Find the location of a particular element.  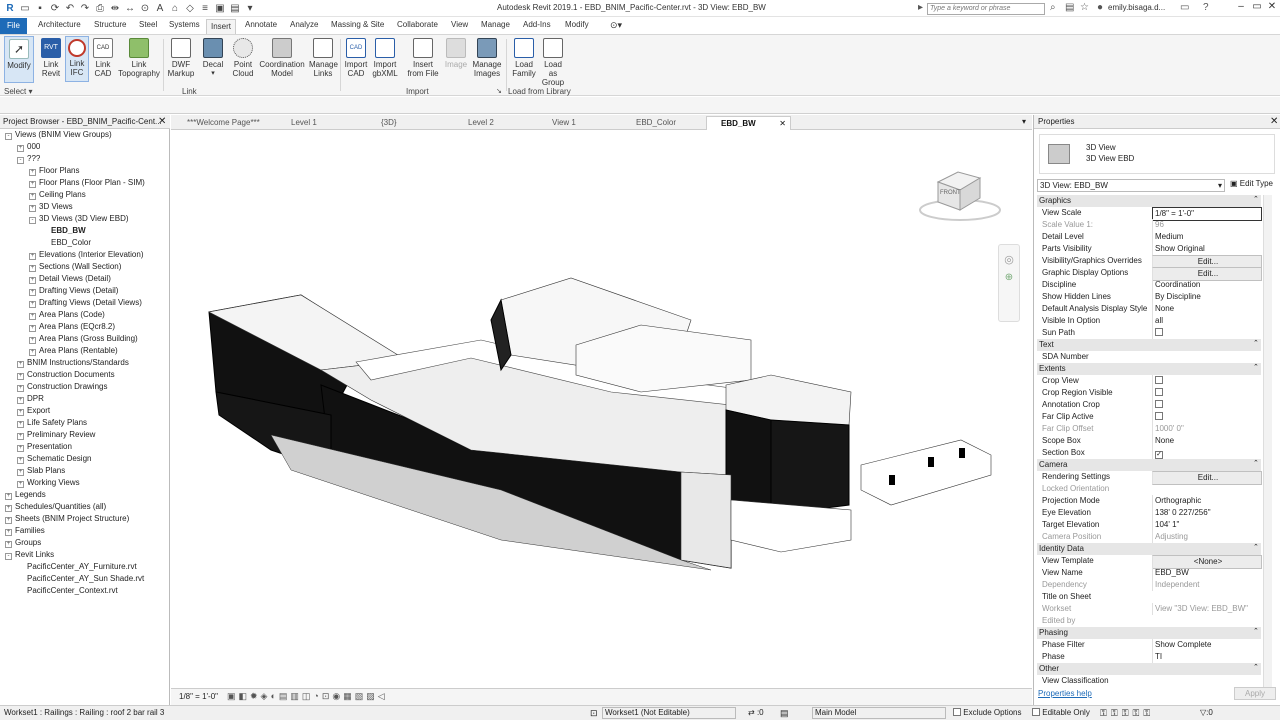

property-row: Sun Path is located at coordinates (1149, 333).